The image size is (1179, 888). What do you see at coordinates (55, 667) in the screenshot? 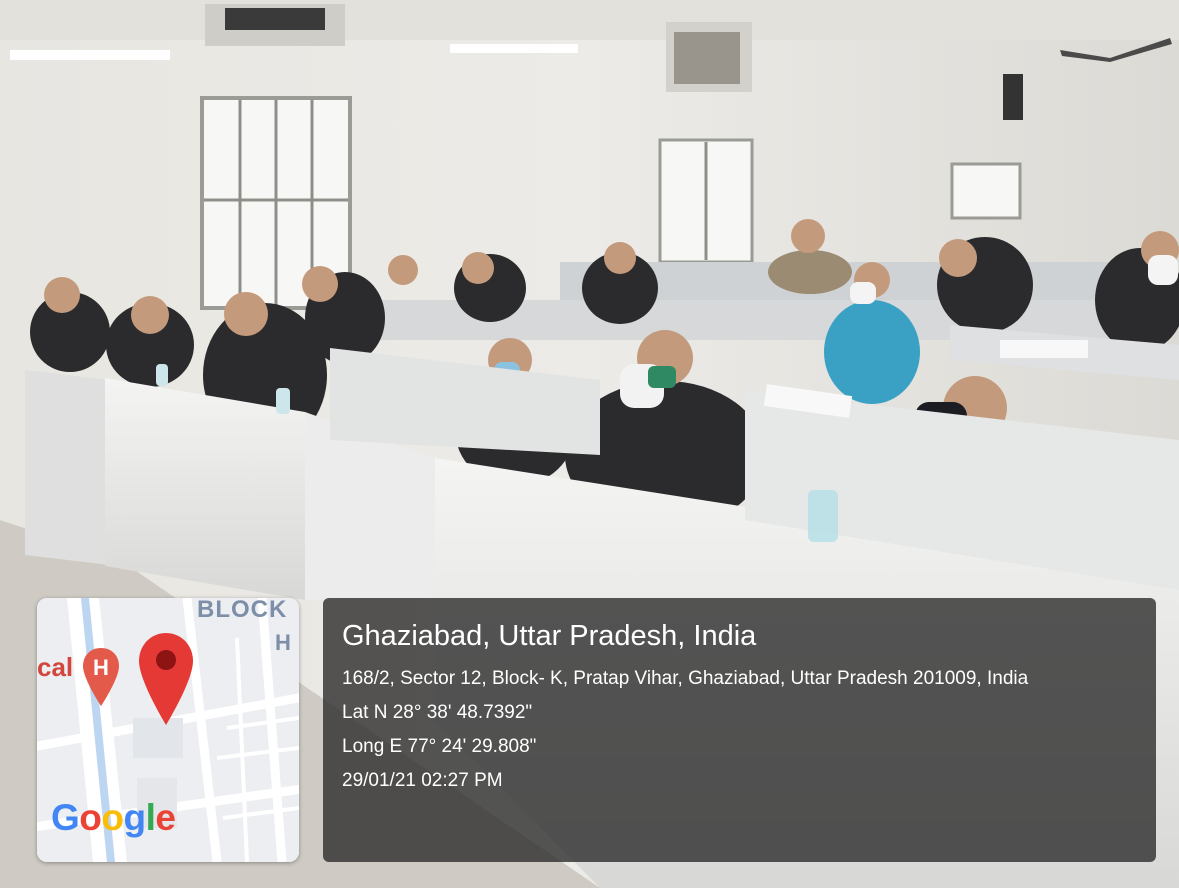
I see `map-place-label: cal` at bounding box center [55, 667].